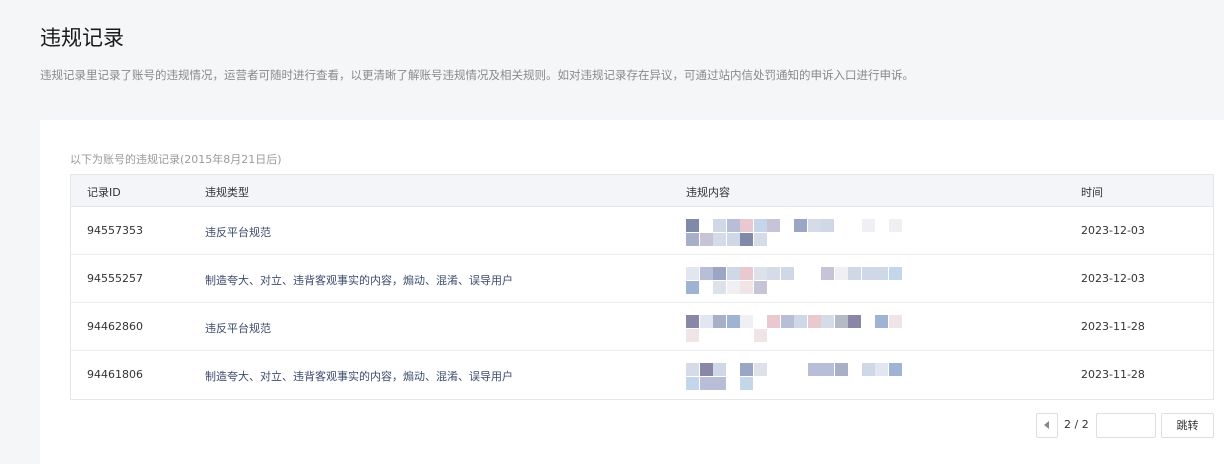 The height and width of the screenshot is (464, 1224). I want to click on page-jump-input, so click(1126, 425).